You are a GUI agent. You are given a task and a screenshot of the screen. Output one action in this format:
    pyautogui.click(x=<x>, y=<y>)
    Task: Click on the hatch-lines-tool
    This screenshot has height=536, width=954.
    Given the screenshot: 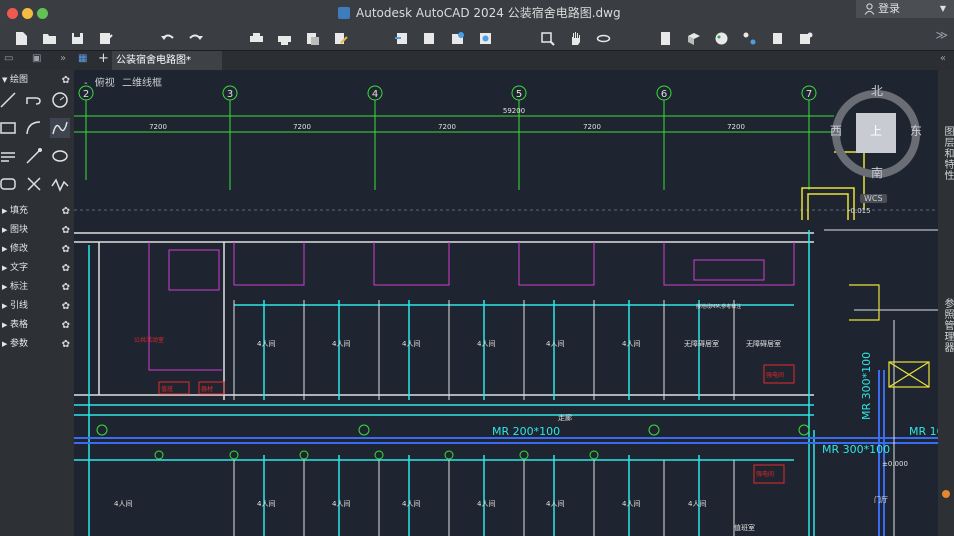 What is the action you would take?
    pyautogui.click(x=9, y=156)
    